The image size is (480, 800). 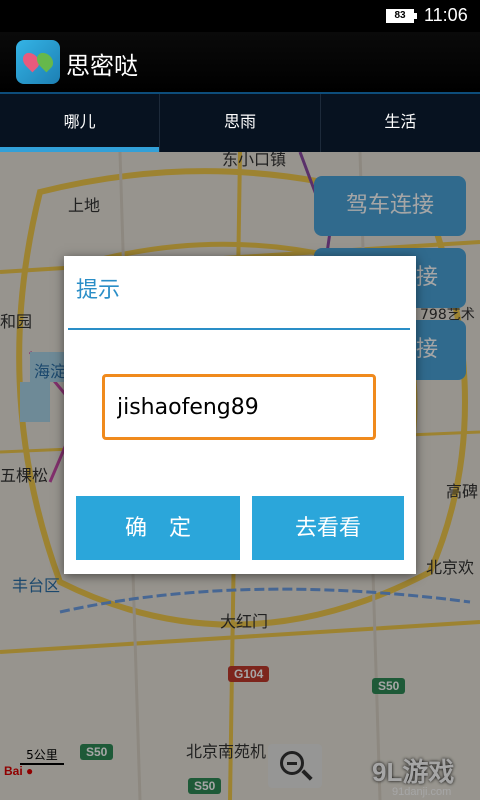 I want to click on dialog-divider, so click(x=239, y=329).